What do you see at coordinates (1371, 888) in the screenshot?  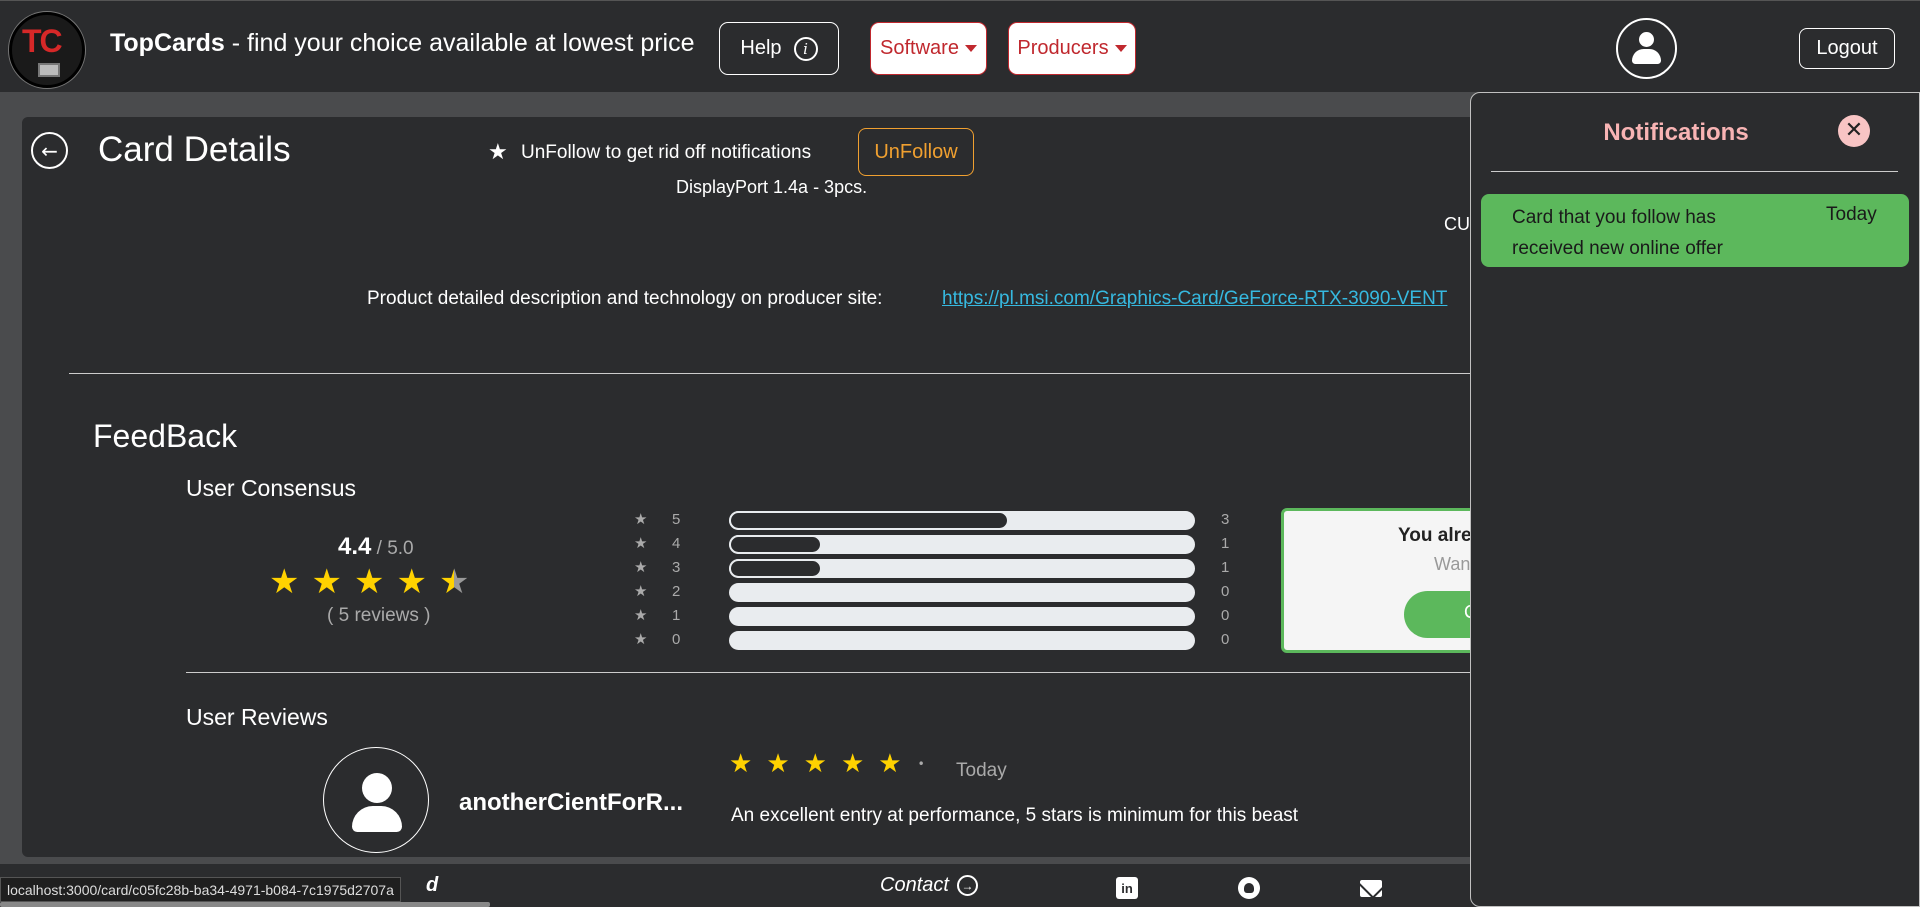 I see `mail-icon` at bounding box center [1371, 888].